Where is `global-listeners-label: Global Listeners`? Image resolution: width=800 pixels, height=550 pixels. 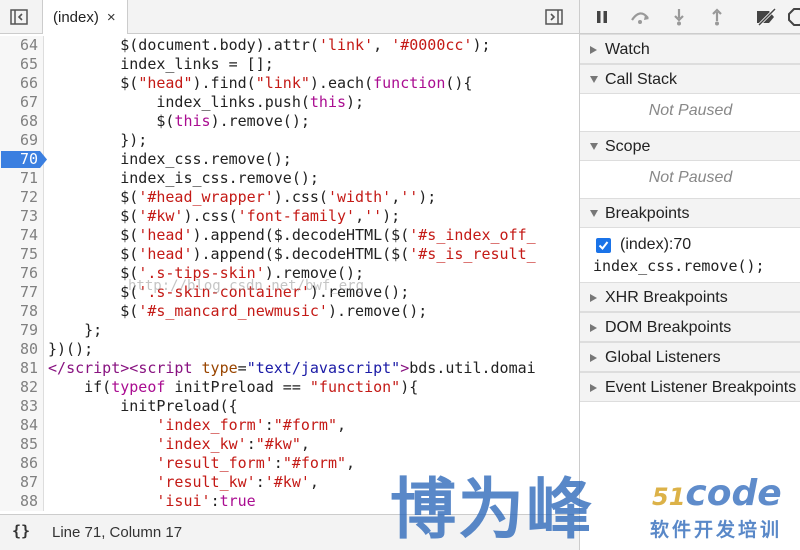 global-listeners-label: Global Listeners is located at coordinates (663, 357).